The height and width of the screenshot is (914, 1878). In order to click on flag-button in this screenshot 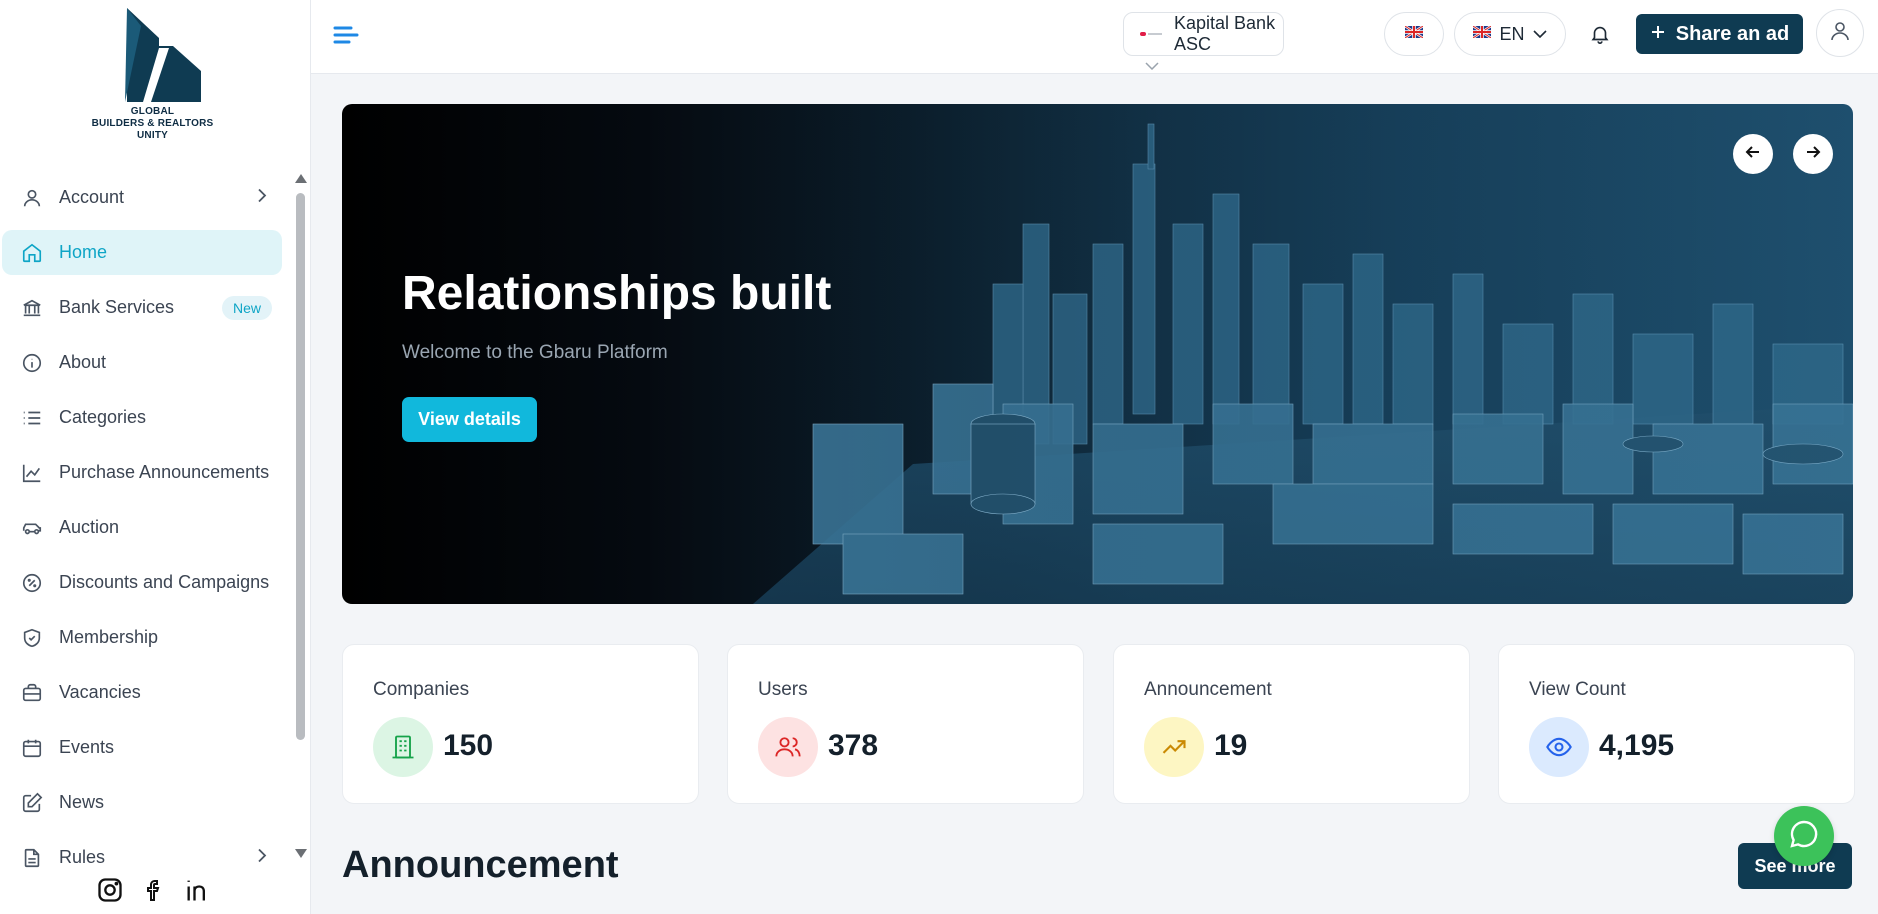, I will do `click(1414, 34)`.